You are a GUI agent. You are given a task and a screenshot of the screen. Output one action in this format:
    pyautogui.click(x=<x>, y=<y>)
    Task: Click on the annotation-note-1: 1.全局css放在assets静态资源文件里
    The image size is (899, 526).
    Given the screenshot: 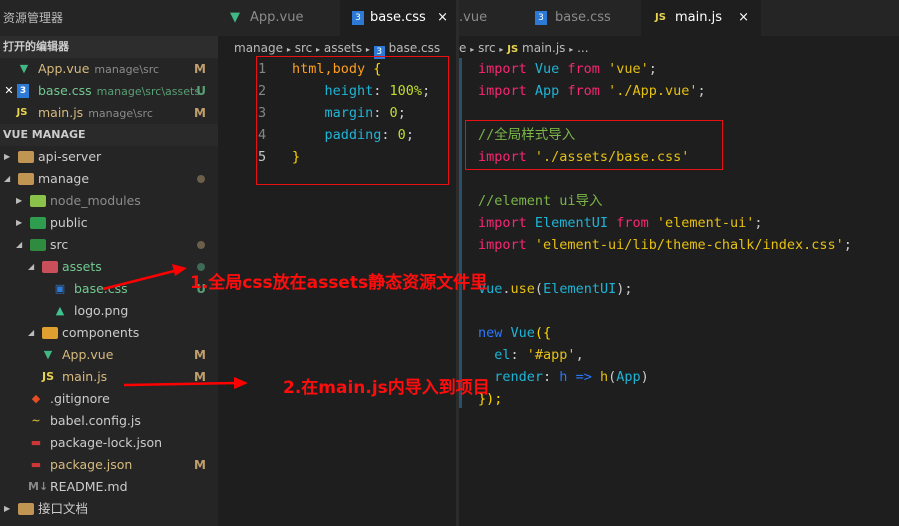 What is the action you would take?
    pyautogui.click(x=339, y=283)
    